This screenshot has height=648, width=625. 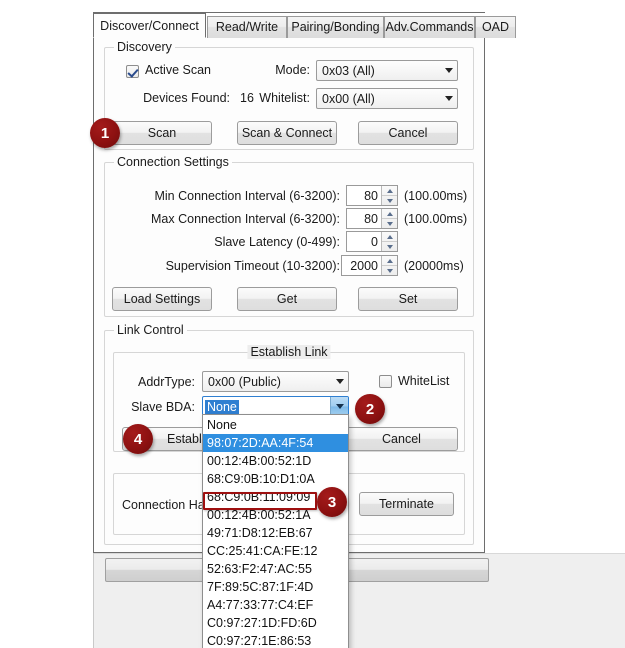 What do you see at coordinates (149, 25) in the screenshot?
I see `tab-discover-connect: Discover/Connect` at bounding box center [149, 25].